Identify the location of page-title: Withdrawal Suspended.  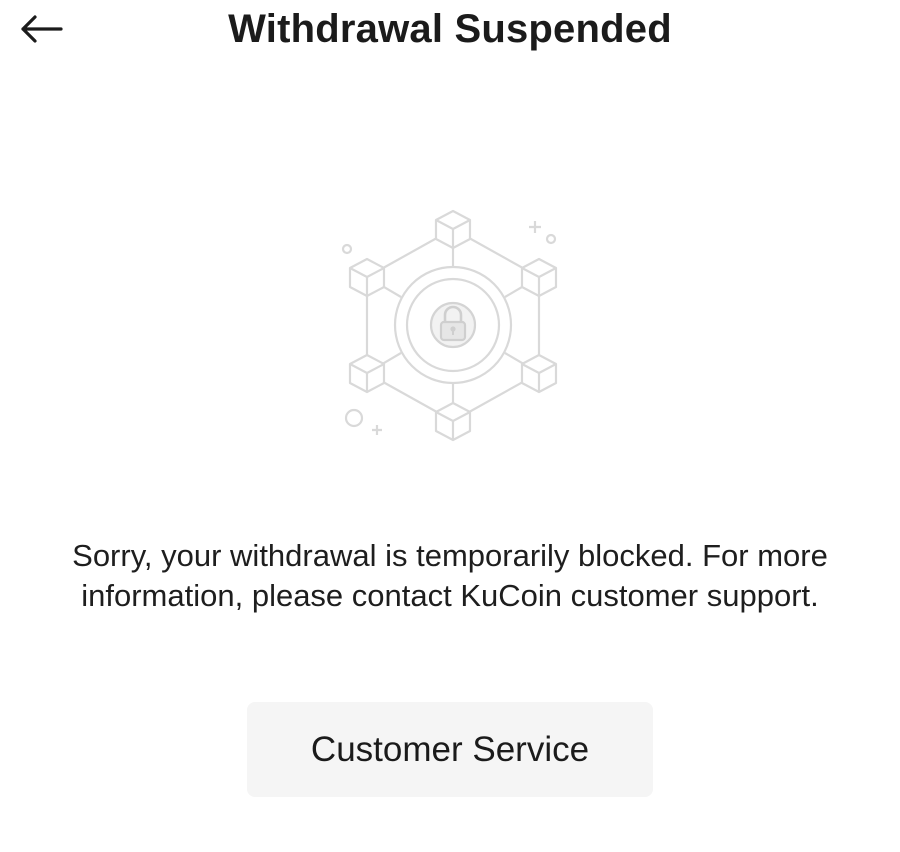
(450, 29).